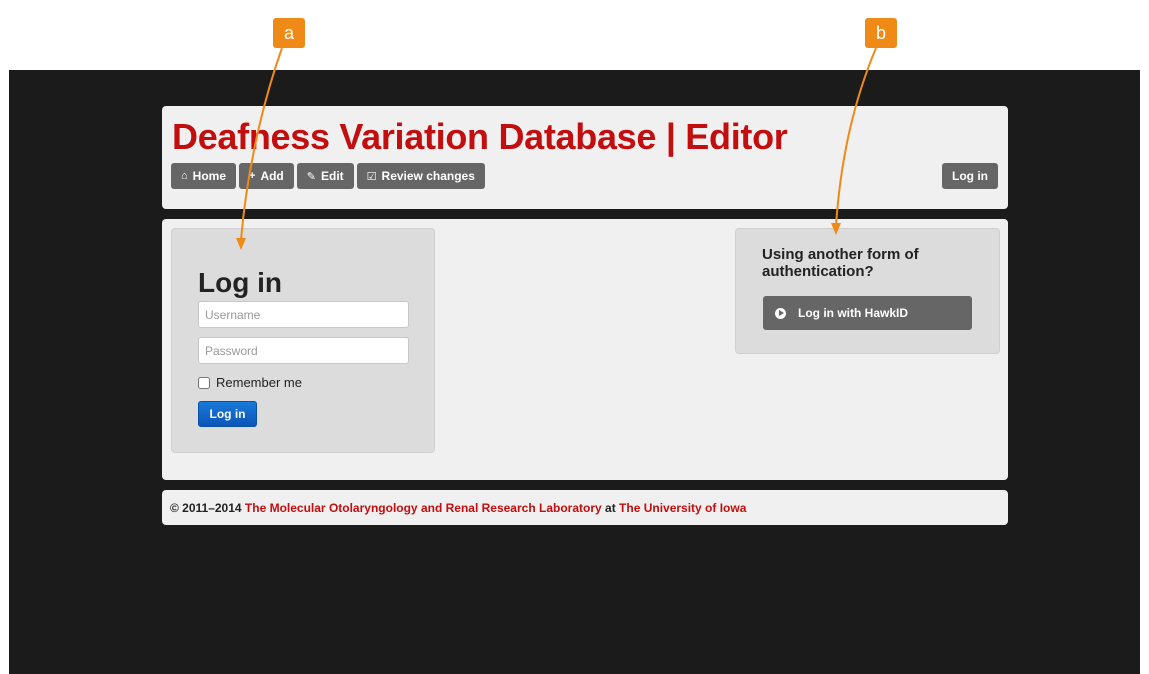 This screenshot has width=1149, height=674. I want to click on remember-me-row: Remember me, so click(250, 382).